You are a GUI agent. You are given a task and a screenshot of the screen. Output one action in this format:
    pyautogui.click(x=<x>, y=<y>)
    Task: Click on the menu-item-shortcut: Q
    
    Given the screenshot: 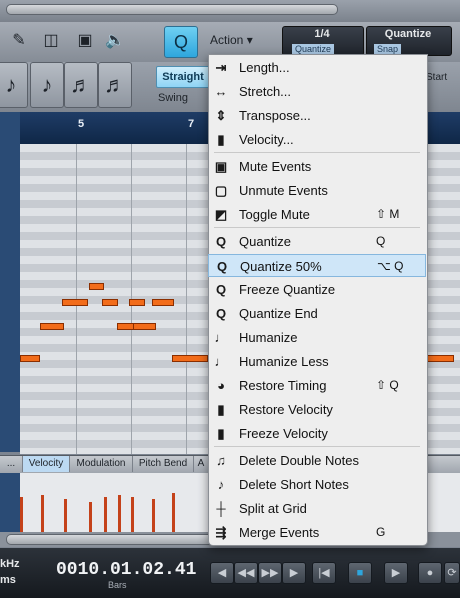 What is the action you would take?
    pyautogui.click(x=381, y=241)
    